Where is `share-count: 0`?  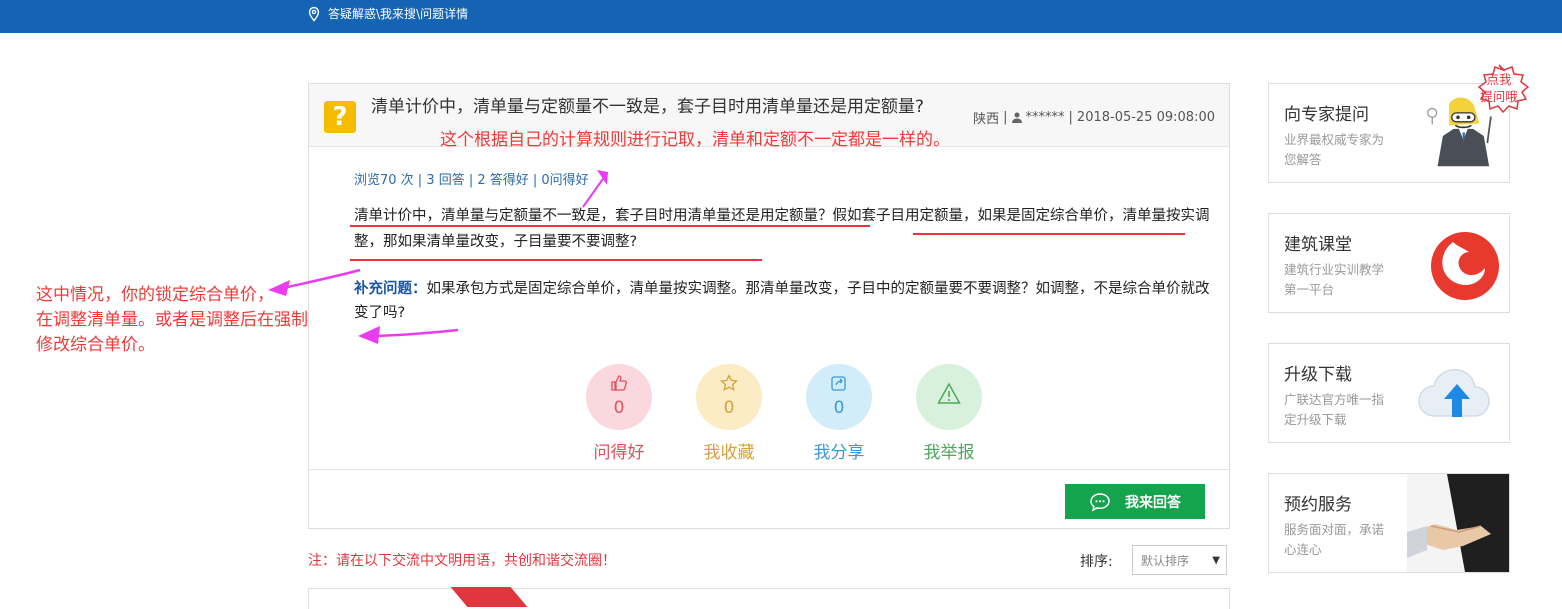 share-count: 0 is located at coordinates (839, 408).